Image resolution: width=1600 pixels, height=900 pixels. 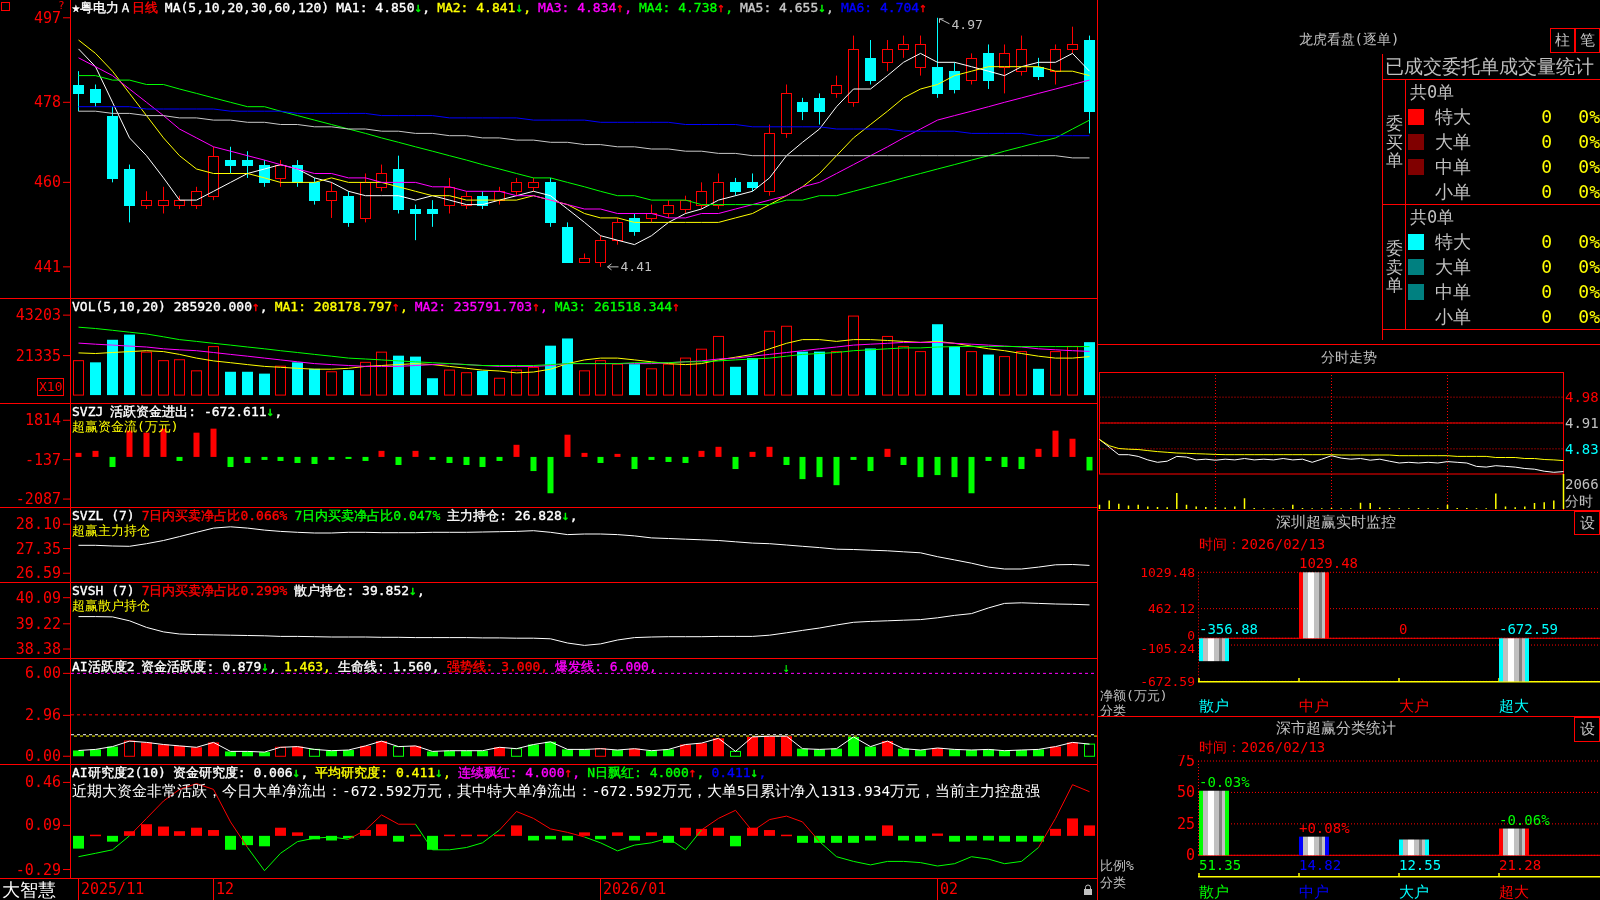 What do you see at coordinates (47, 102) in the screenshot?
I see `axis-label: 478` at bounding box center [47, 102].